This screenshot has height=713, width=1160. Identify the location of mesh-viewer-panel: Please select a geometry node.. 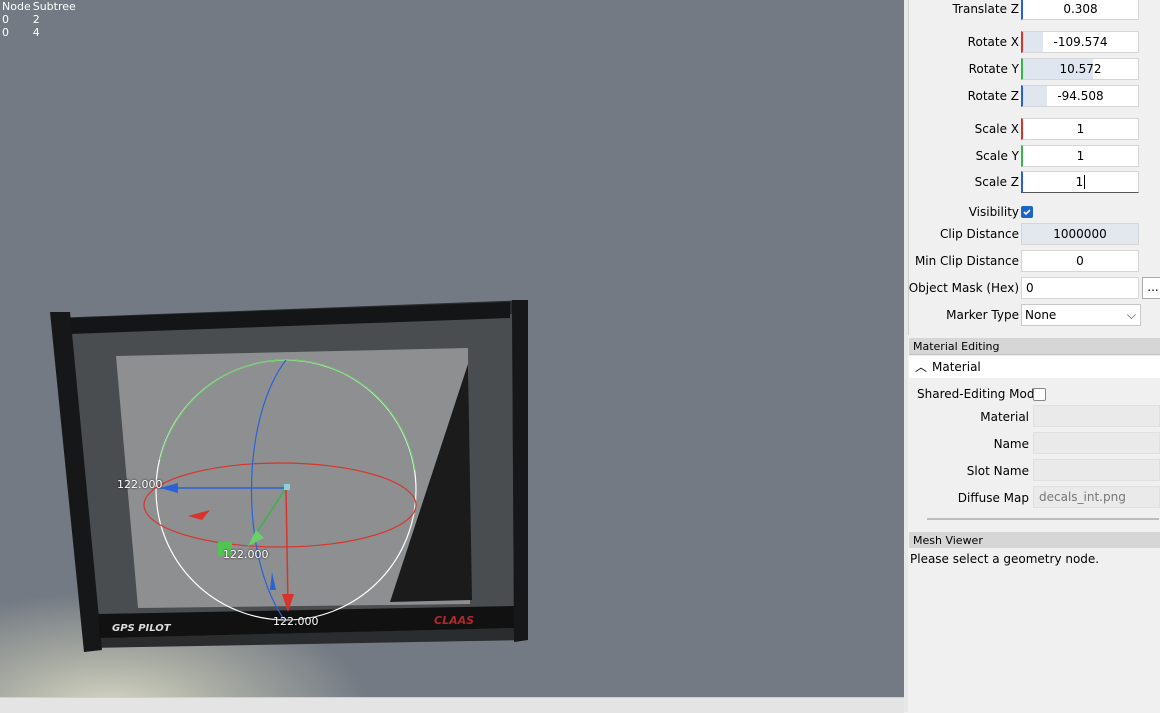
(1034, 630).